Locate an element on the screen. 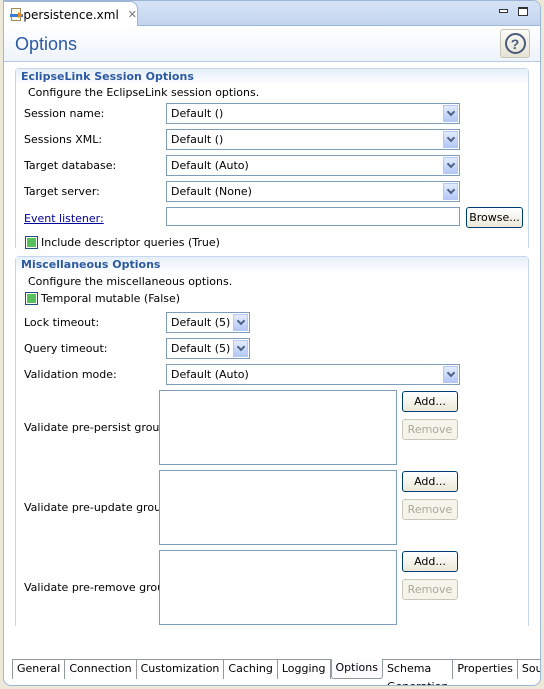 The image size is (544, 689). temporal-mutable-checkbox: Temporal mutable (False) is located at coordinates (102, 298).